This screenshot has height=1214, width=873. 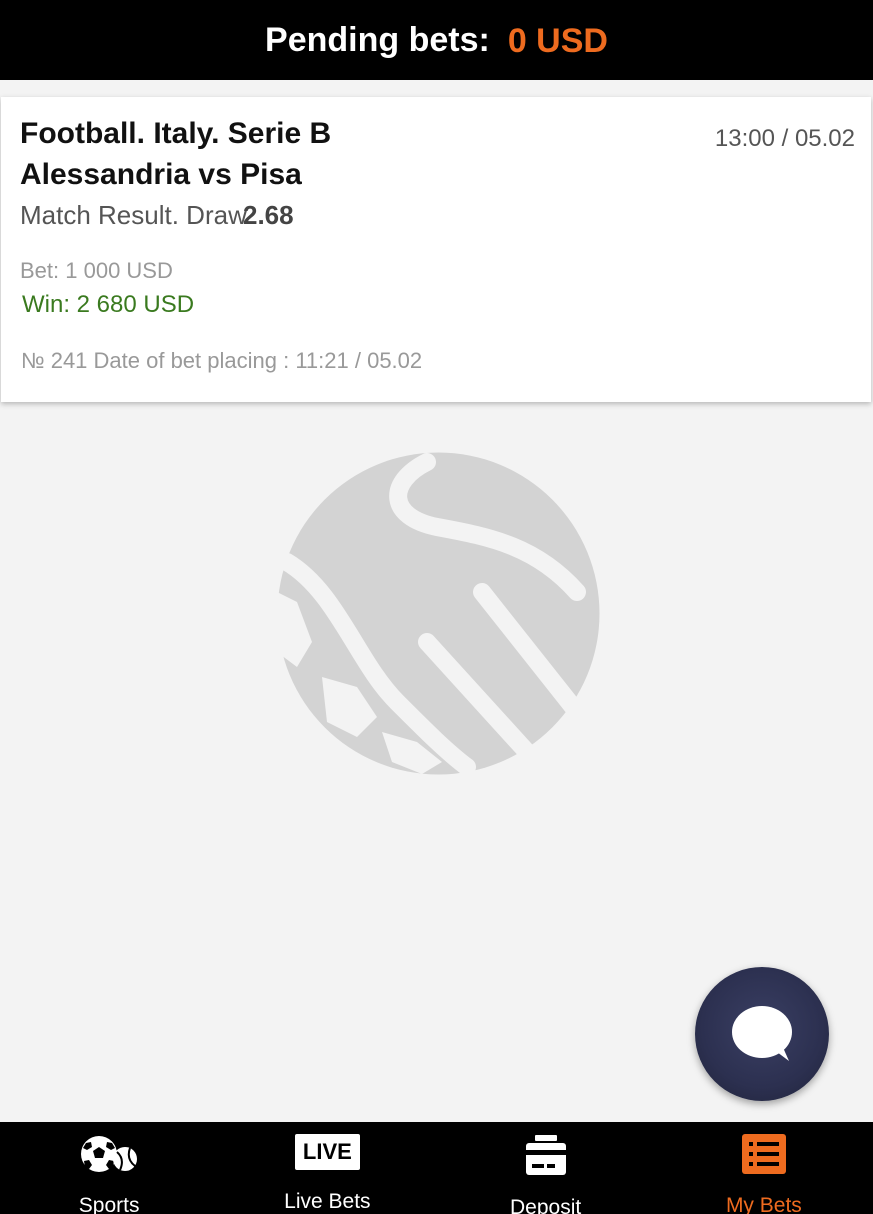 I want to click on nav-item-live-bets: LIVE Live Bets, so click(x=327, y=1168).